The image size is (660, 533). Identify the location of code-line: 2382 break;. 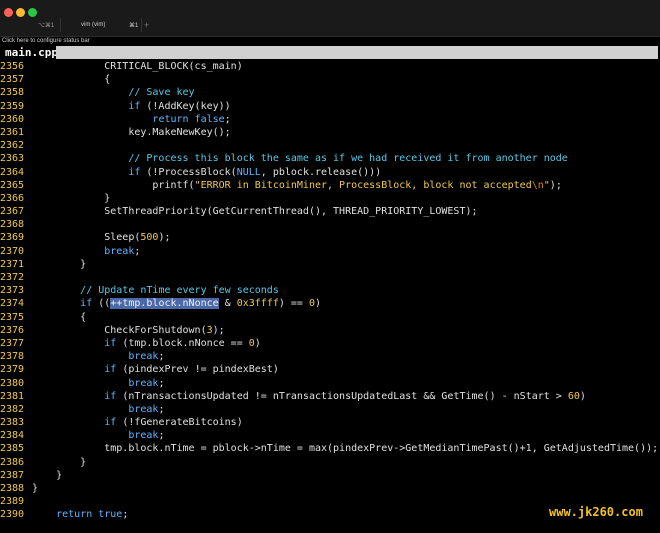
(330, 409).